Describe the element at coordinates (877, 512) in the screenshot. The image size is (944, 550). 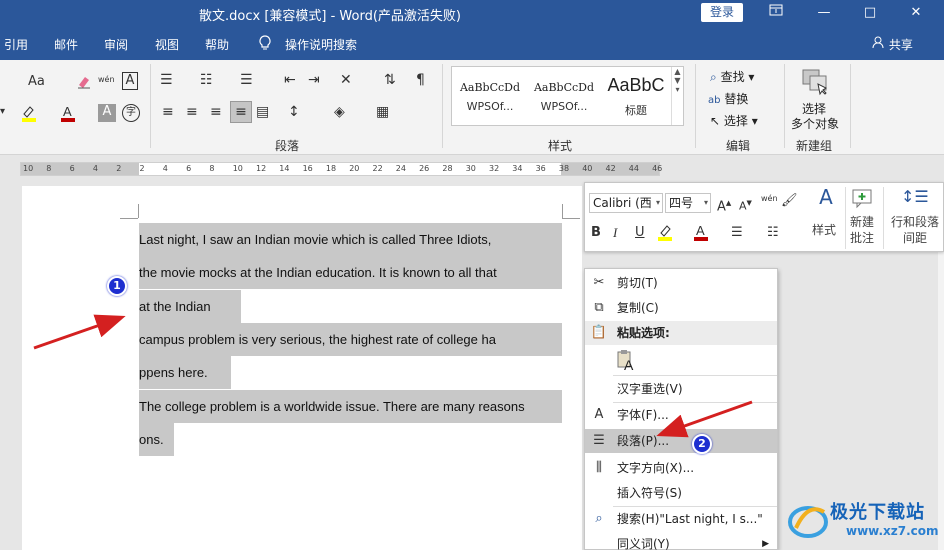
I see `watermark-text: 极光下载站` at that location.